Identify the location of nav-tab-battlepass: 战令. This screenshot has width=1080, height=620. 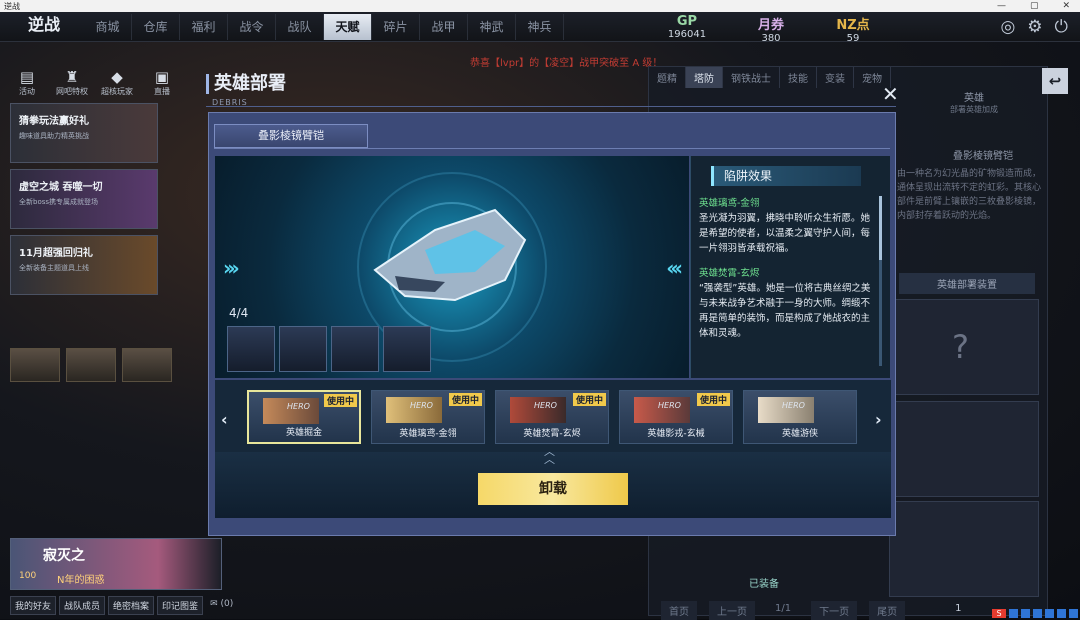
(252, 27).